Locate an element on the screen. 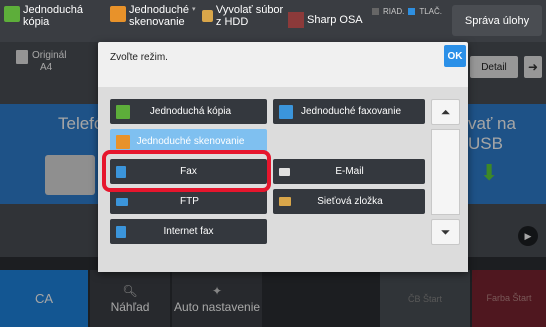 The image size is (546, 327). status-indicators: RIAD. TLAČ. is located at coordinates (407, 11).